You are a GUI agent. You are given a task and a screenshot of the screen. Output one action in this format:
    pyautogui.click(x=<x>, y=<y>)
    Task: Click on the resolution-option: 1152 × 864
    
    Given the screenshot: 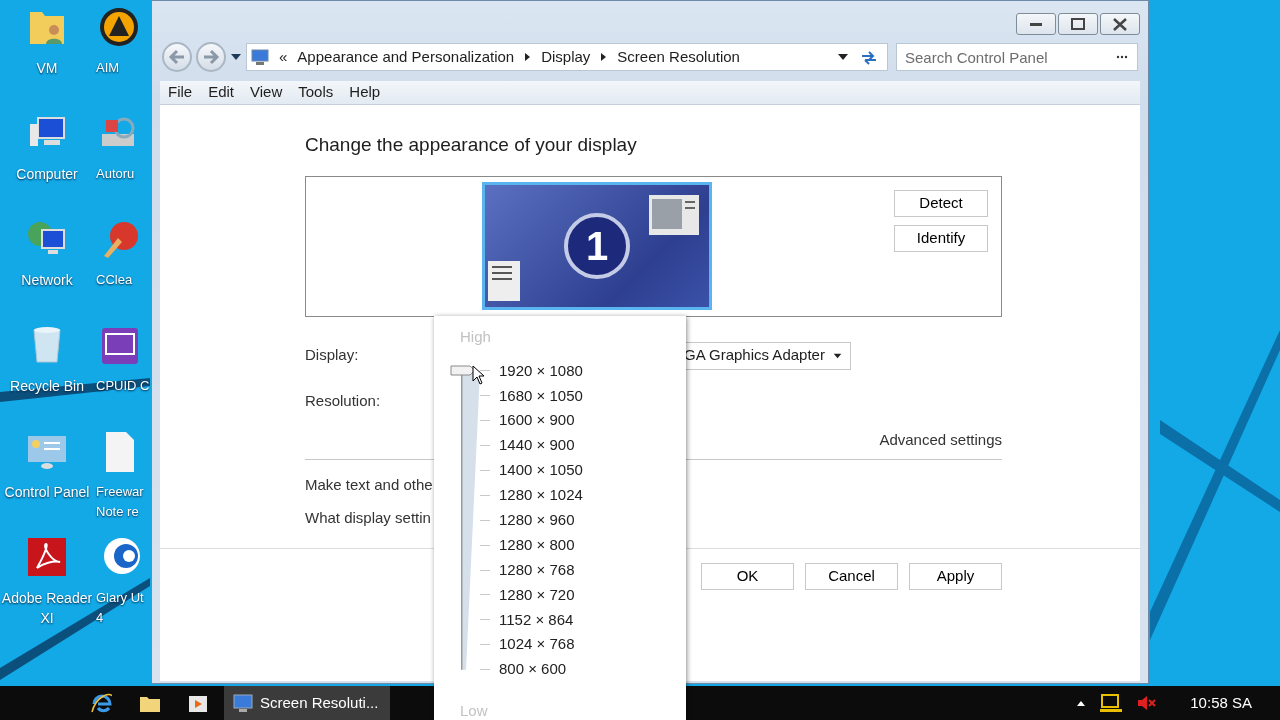 What is the action you would take?
    pyautogui.click(x=536, y=620)
    